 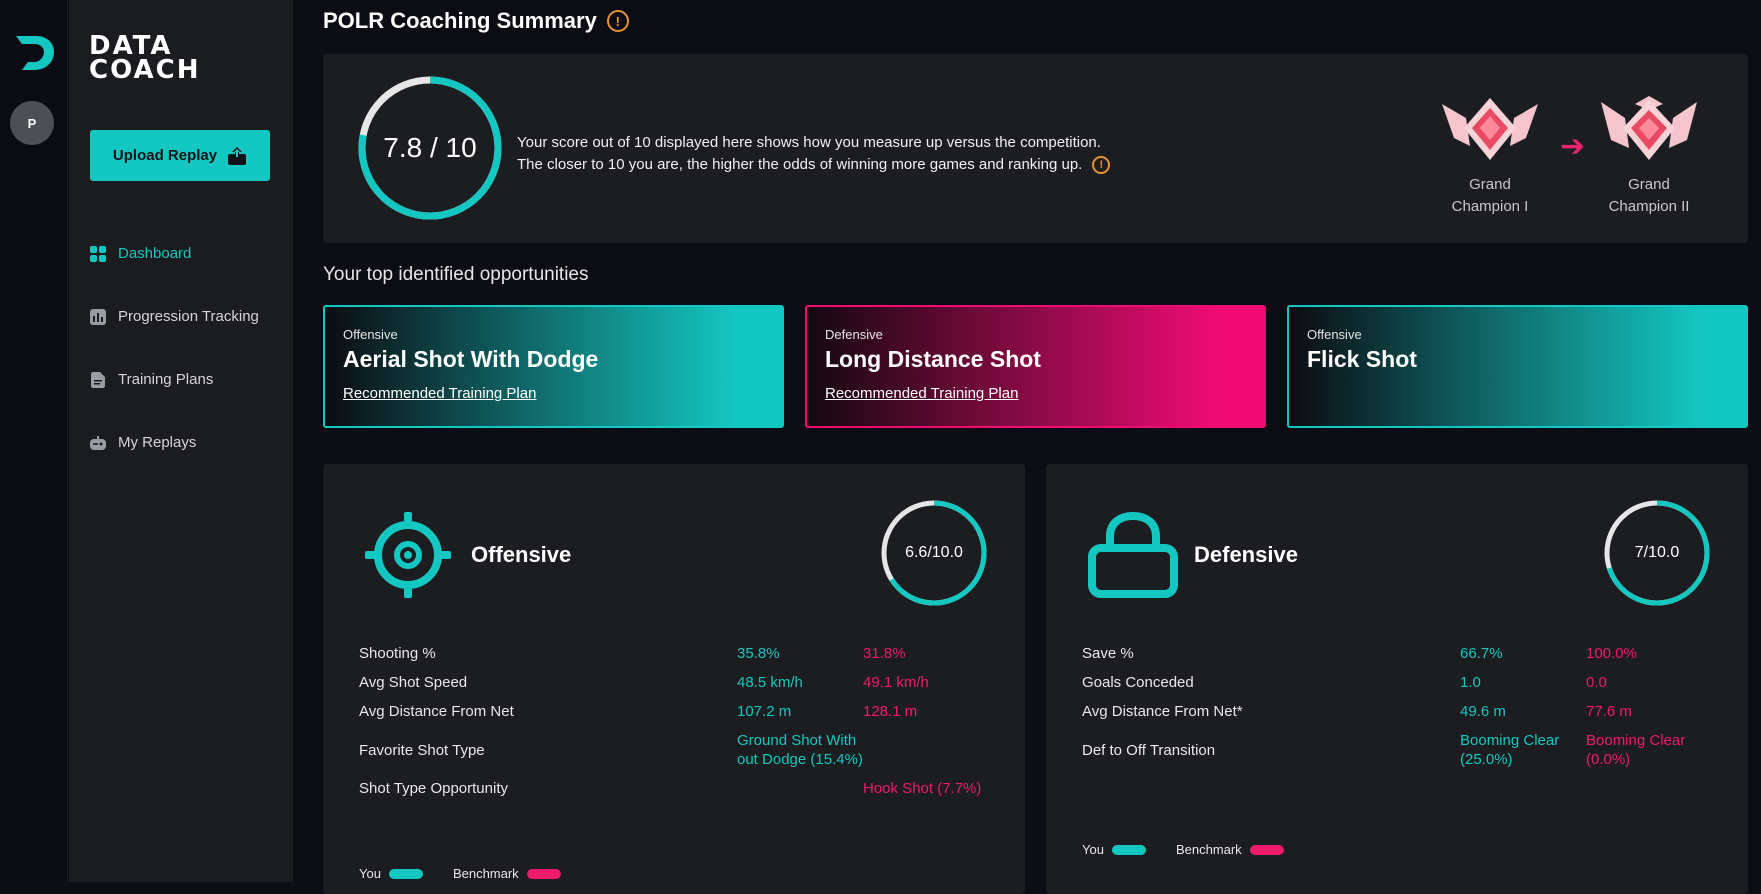 What do you see at coordinates (1609, 711) in the screenshot?
I see `stat-benchmark: 77.6 m` at bounding box center [1609, 711].